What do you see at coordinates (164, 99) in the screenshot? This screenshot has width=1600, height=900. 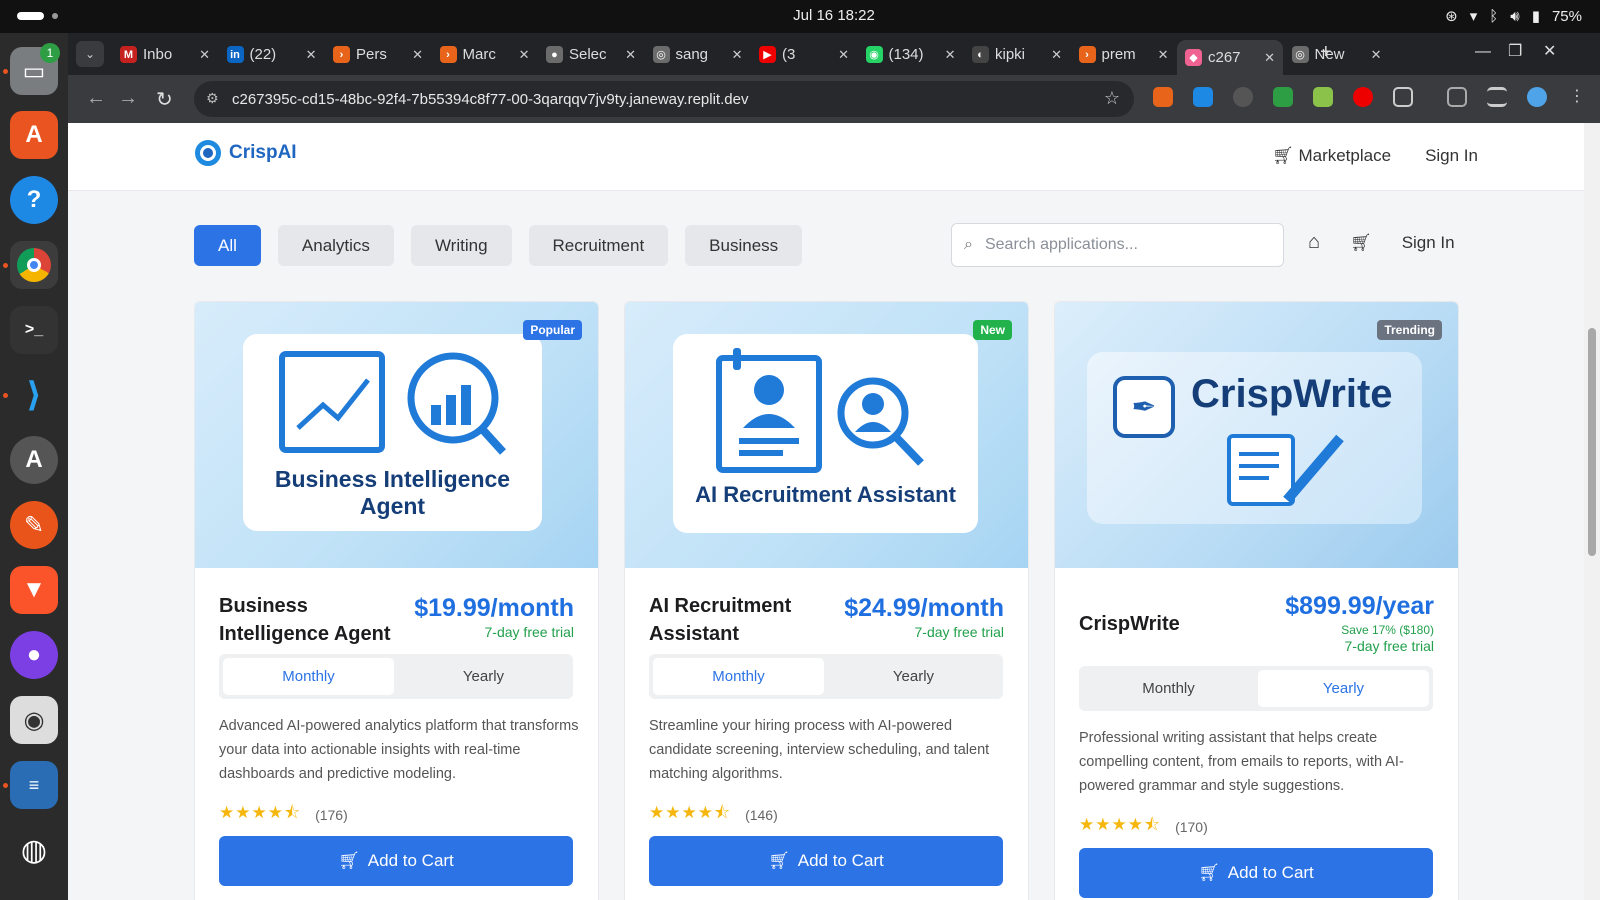 I see `reload-icon: ↻` at bounding box center [164, 99].